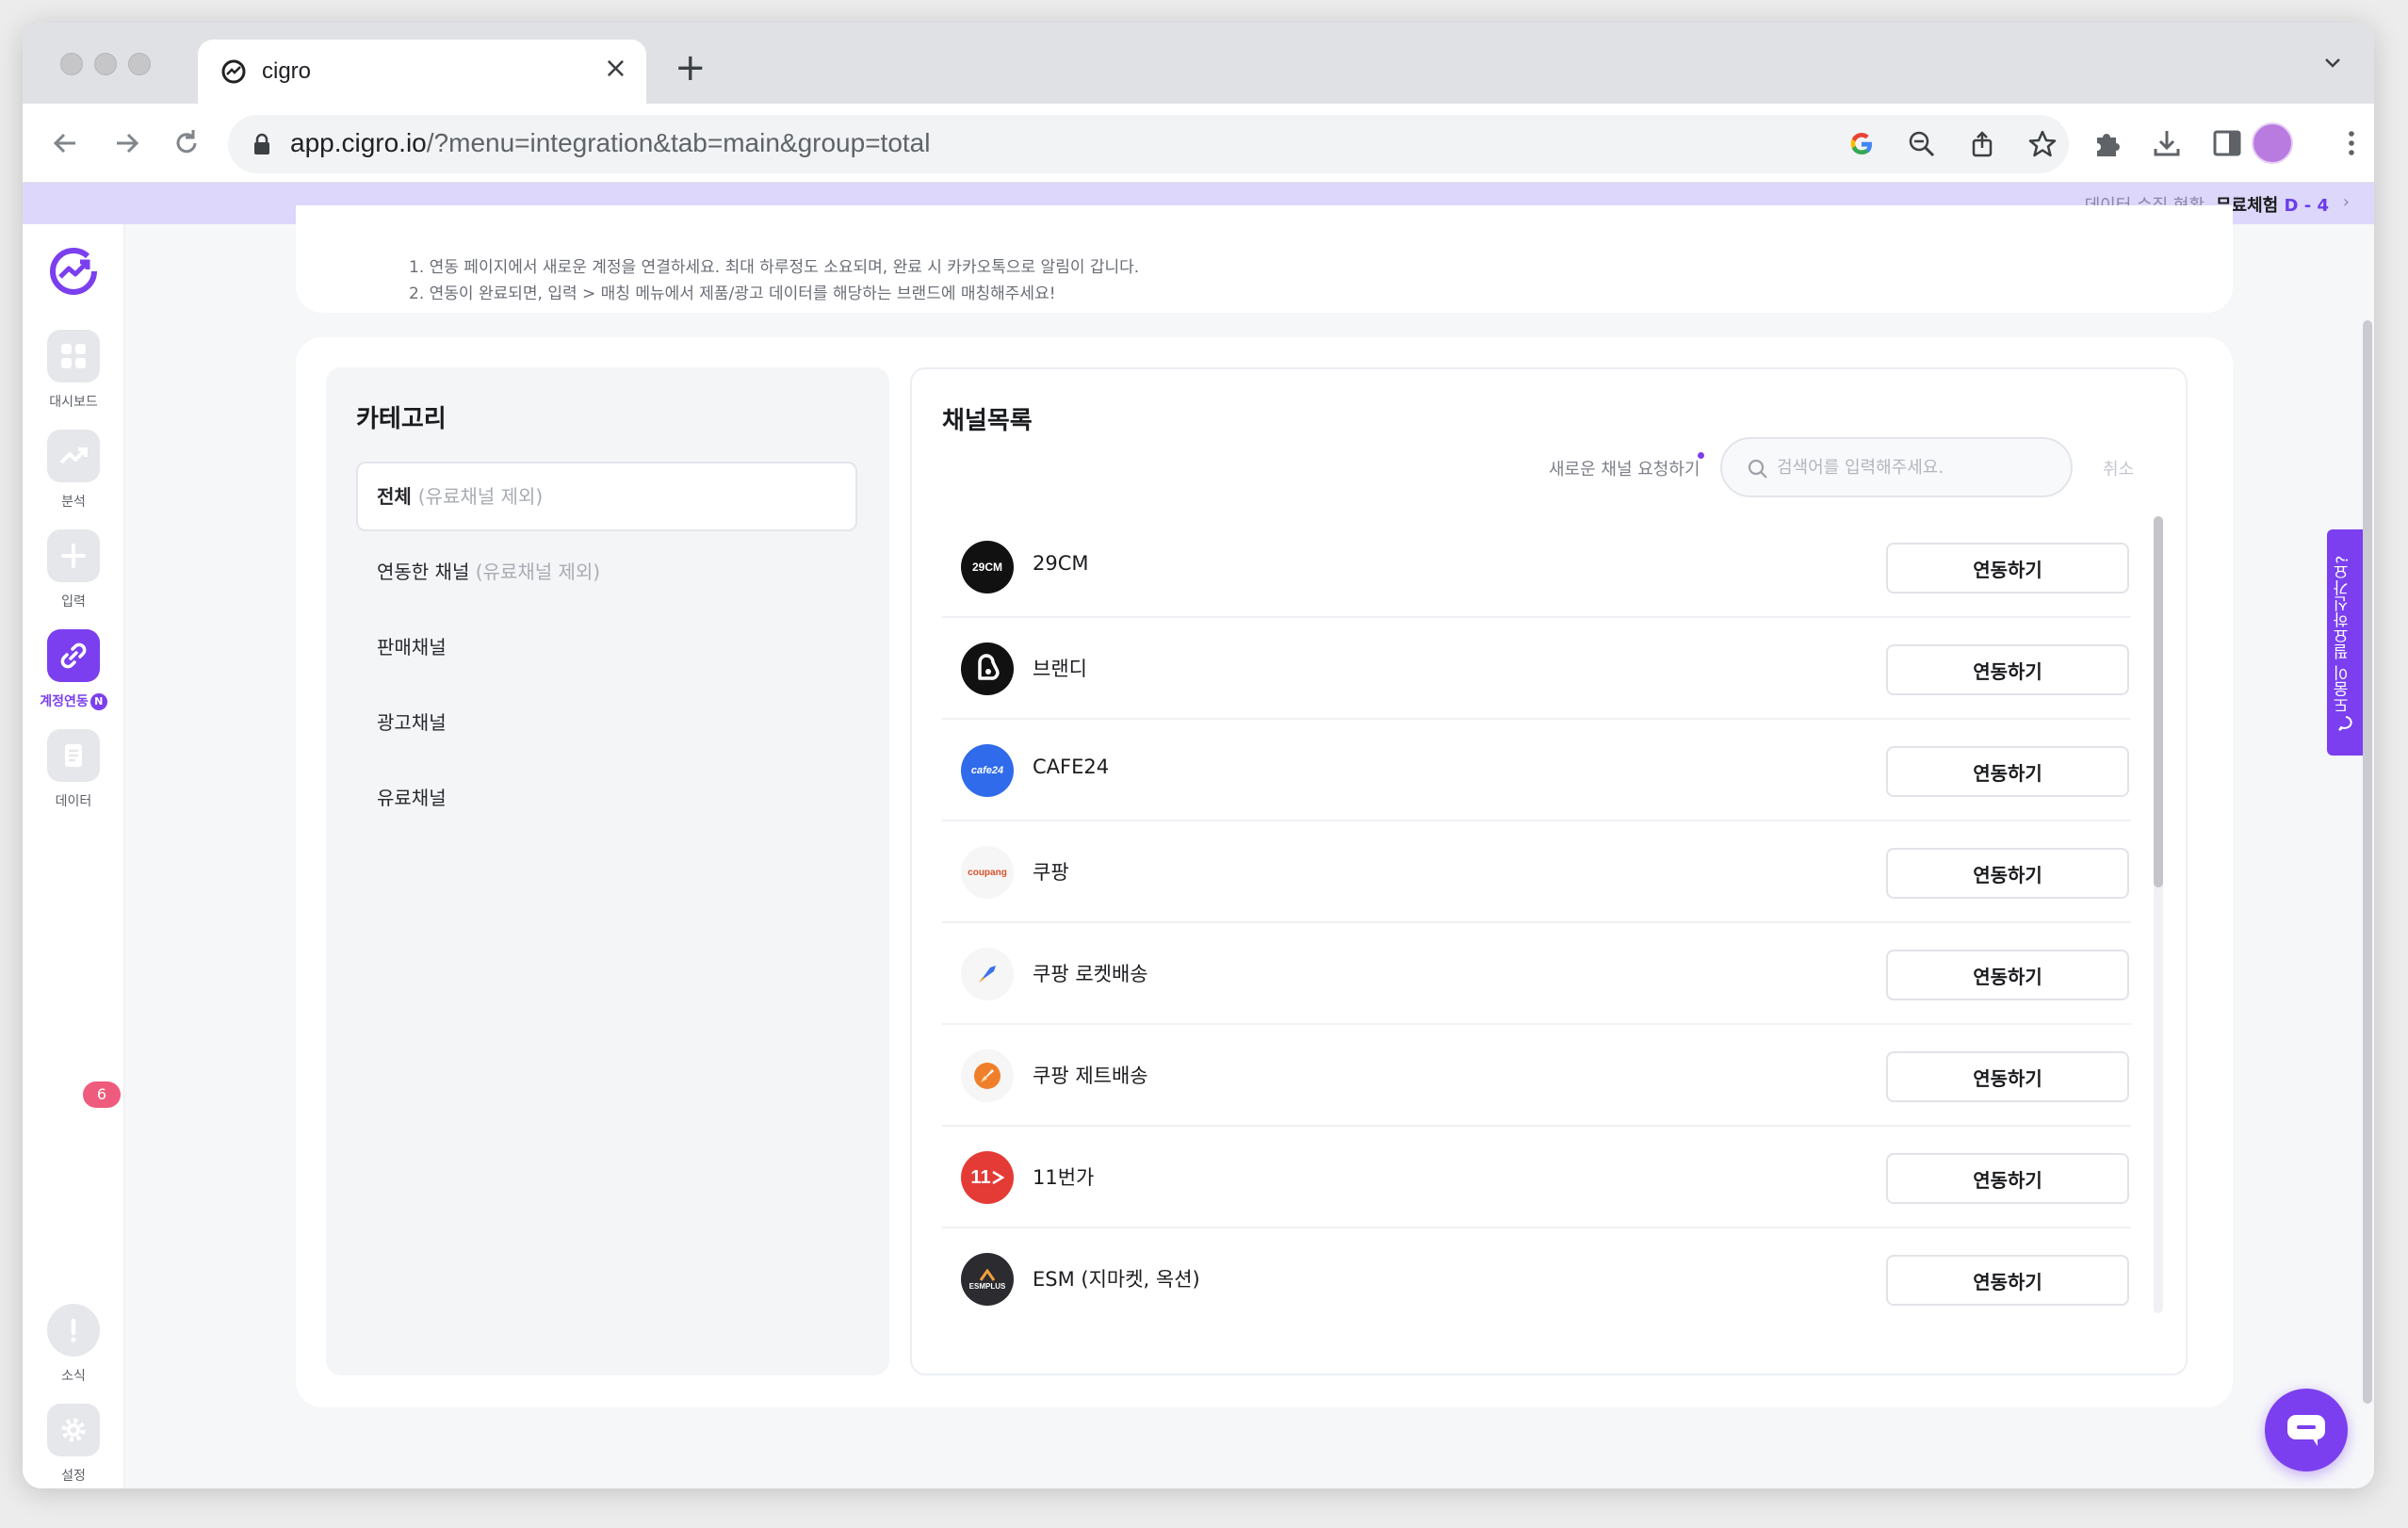 This screenshot has height=1528, width=2408. What do you see at coordinates (1536, 669) in the screenshot?
I see `channel-row: 브랜디 연동하기` at bounding box center [1536, 669].